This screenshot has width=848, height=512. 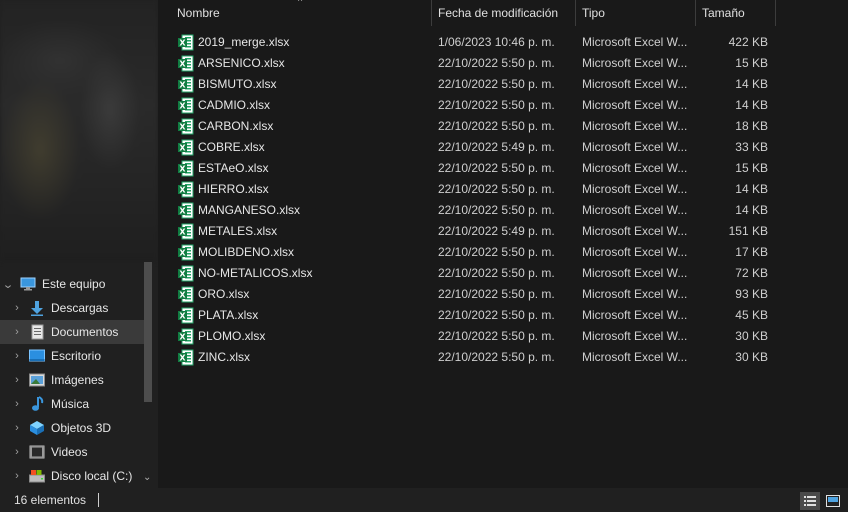 What do you see at coordinates (748, 42) in the screenshot?
I see `file-size: 422 KB` at bounding box center [748, 42].